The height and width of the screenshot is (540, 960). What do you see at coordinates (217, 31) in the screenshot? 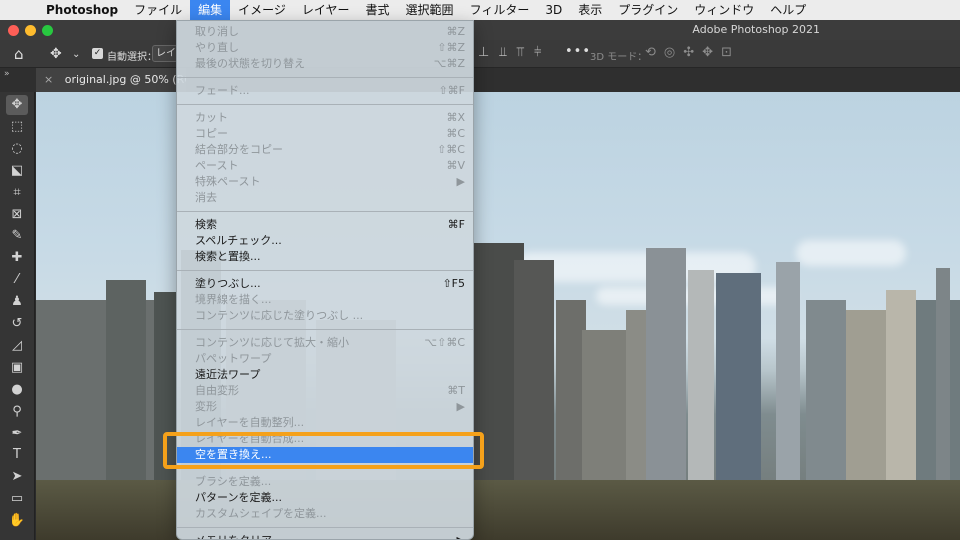
I see `menu-item-label: 取り消し` at bounding box center [217, 31].